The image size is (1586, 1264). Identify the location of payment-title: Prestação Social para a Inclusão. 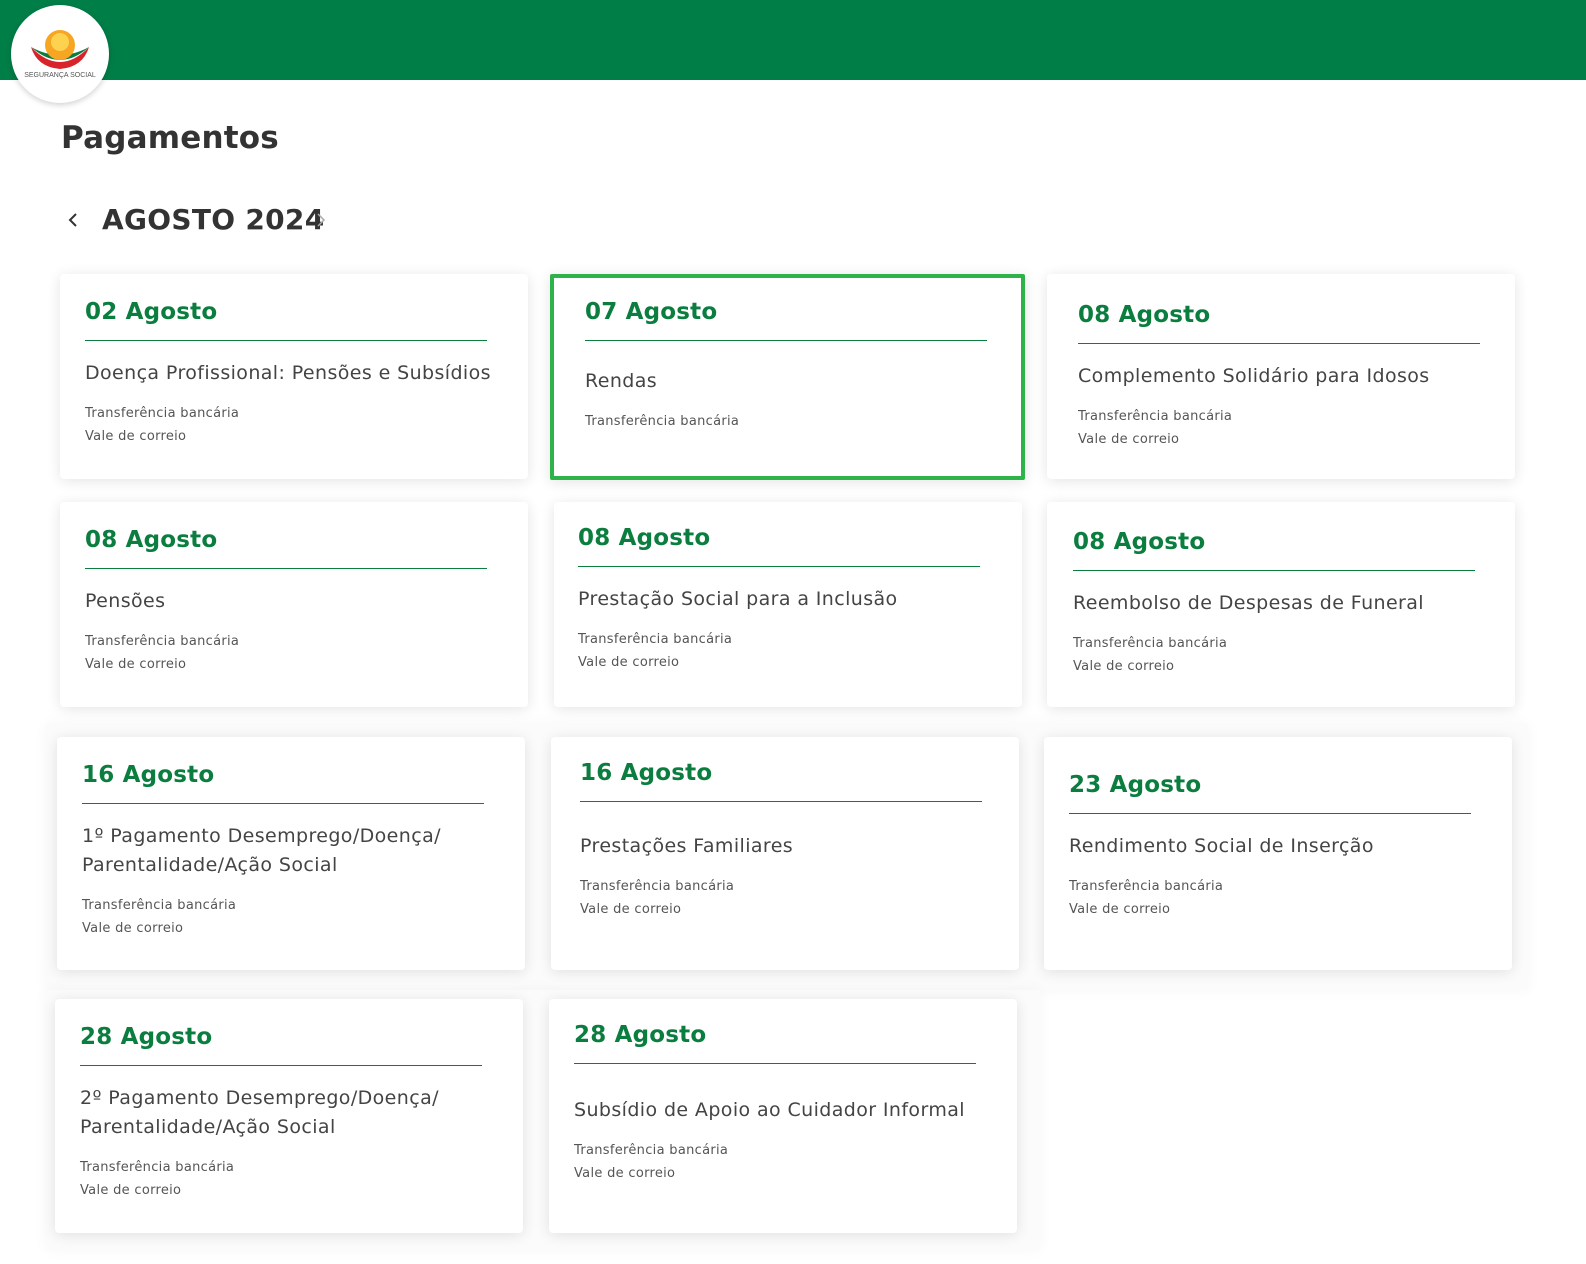
(738, 599).